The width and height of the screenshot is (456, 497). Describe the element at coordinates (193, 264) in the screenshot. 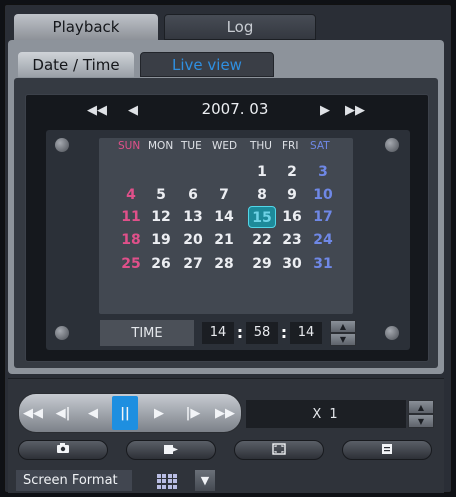

I see `calendar-day: 27` at that location.